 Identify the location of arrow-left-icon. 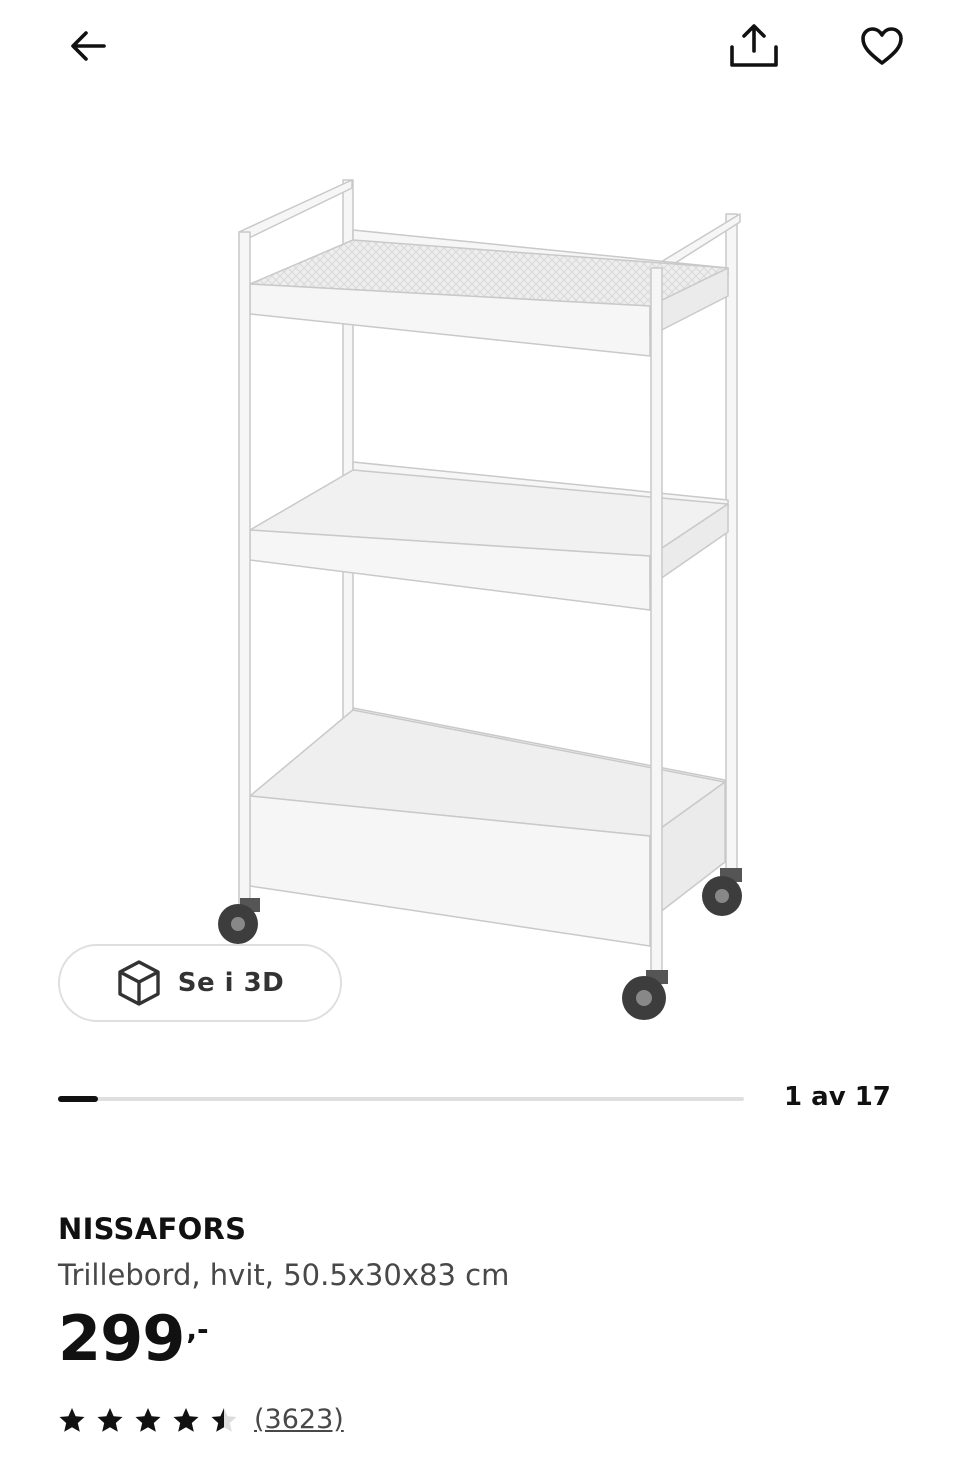
(88, 46).